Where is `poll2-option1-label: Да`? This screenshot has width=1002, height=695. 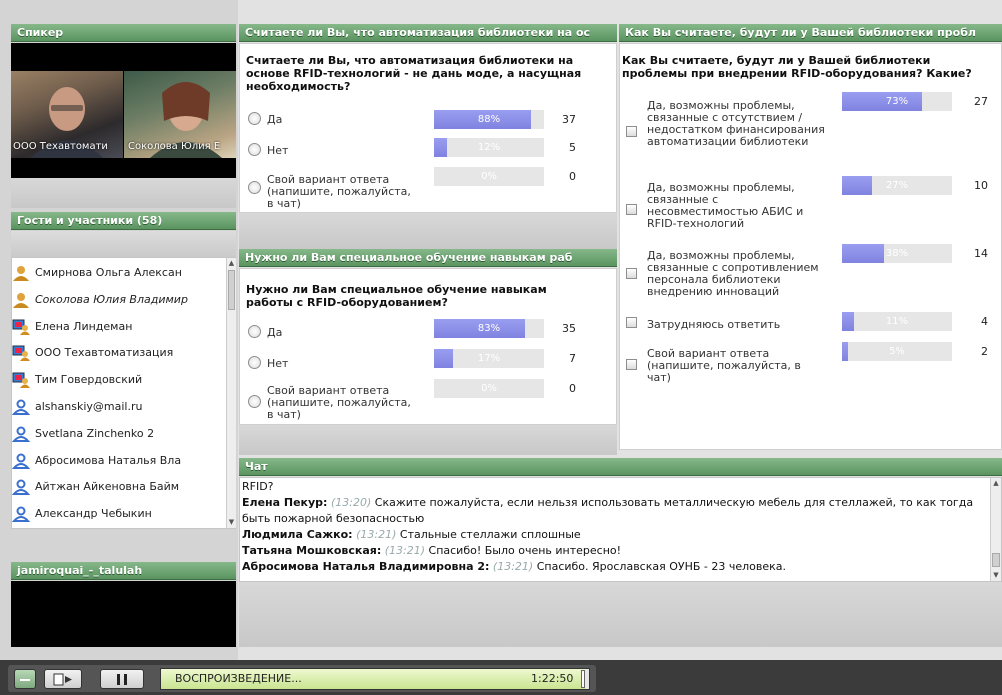 poll2-option1-label: Да is located at coordinates (275, 332).